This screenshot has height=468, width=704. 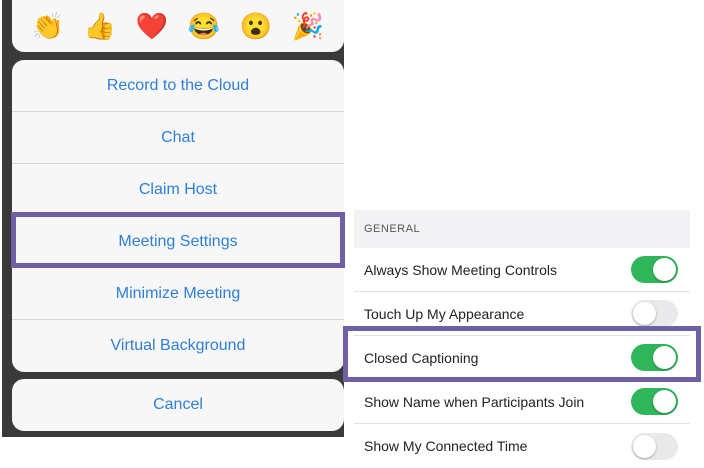 I want to click on always-show-controls-toggle, so click(x=654, y=269).